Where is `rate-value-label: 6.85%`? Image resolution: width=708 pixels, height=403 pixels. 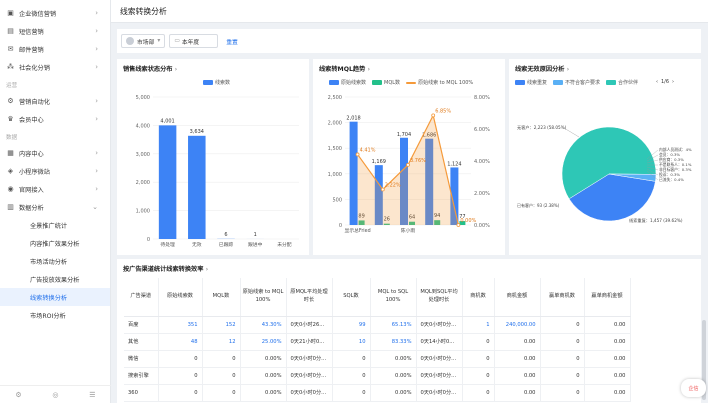
rate-value-label: 6.85% is located at coordinates (443, 111).